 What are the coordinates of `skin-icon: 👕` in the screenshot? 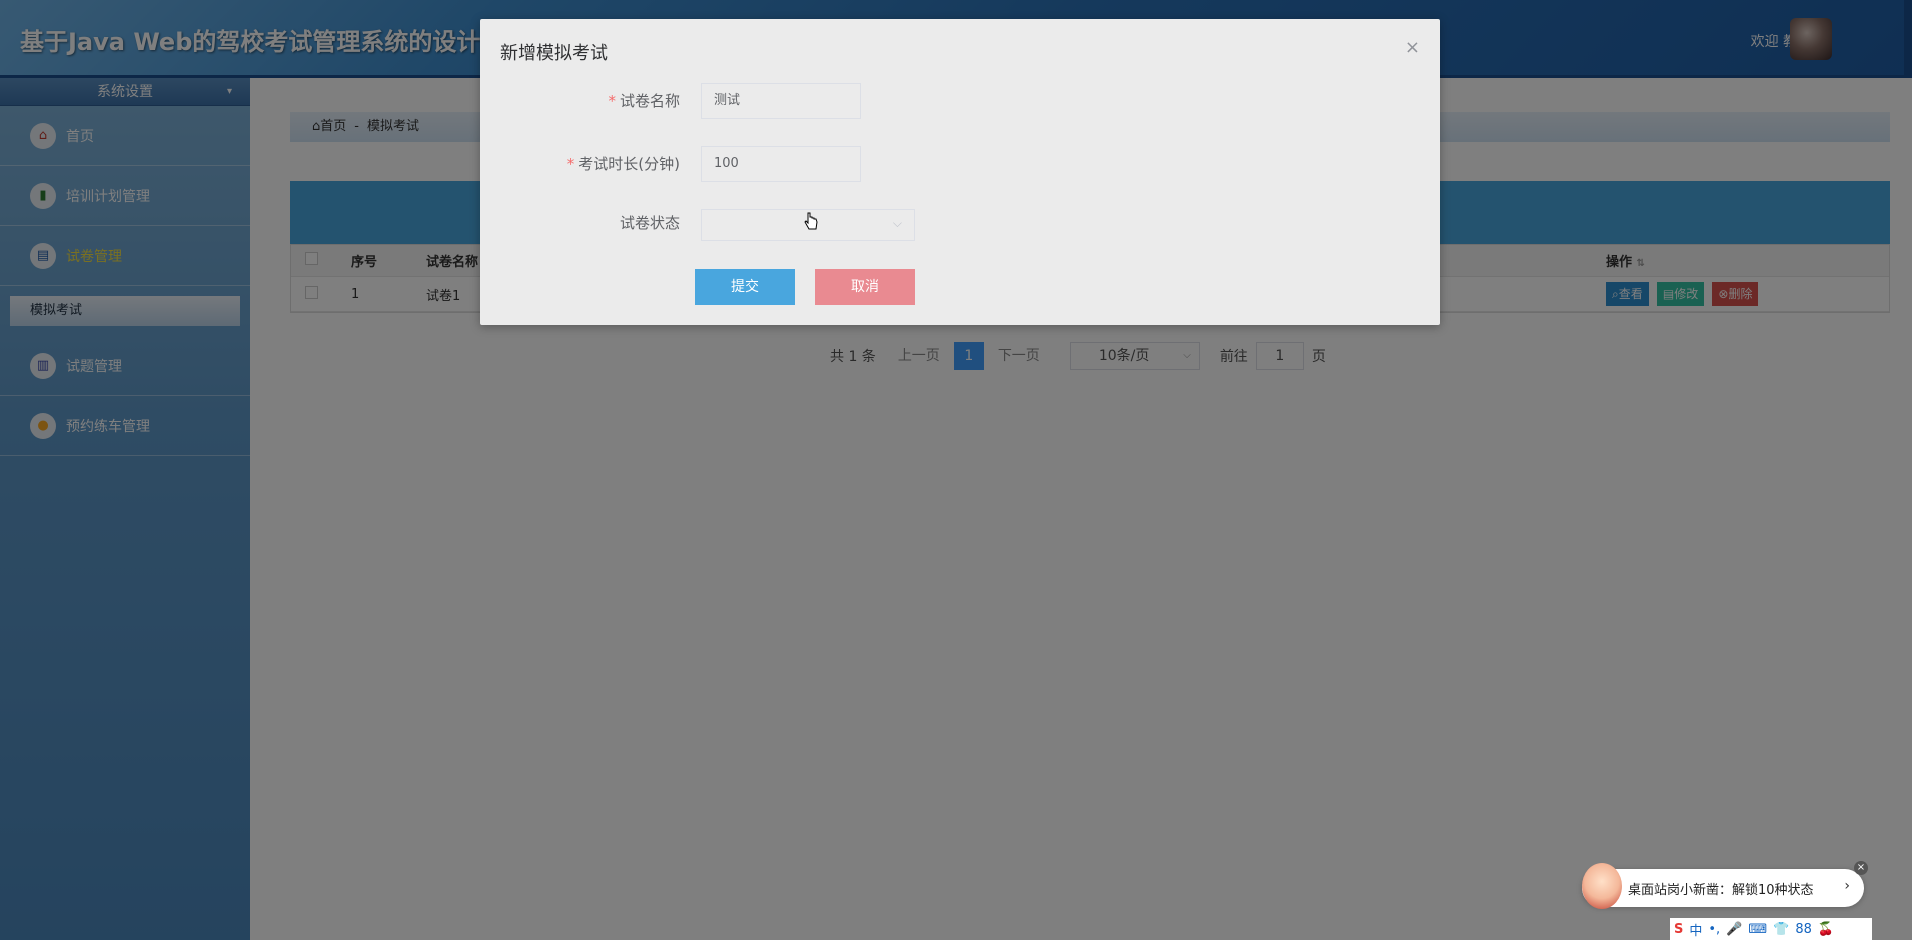 It's located at (1781, 929).